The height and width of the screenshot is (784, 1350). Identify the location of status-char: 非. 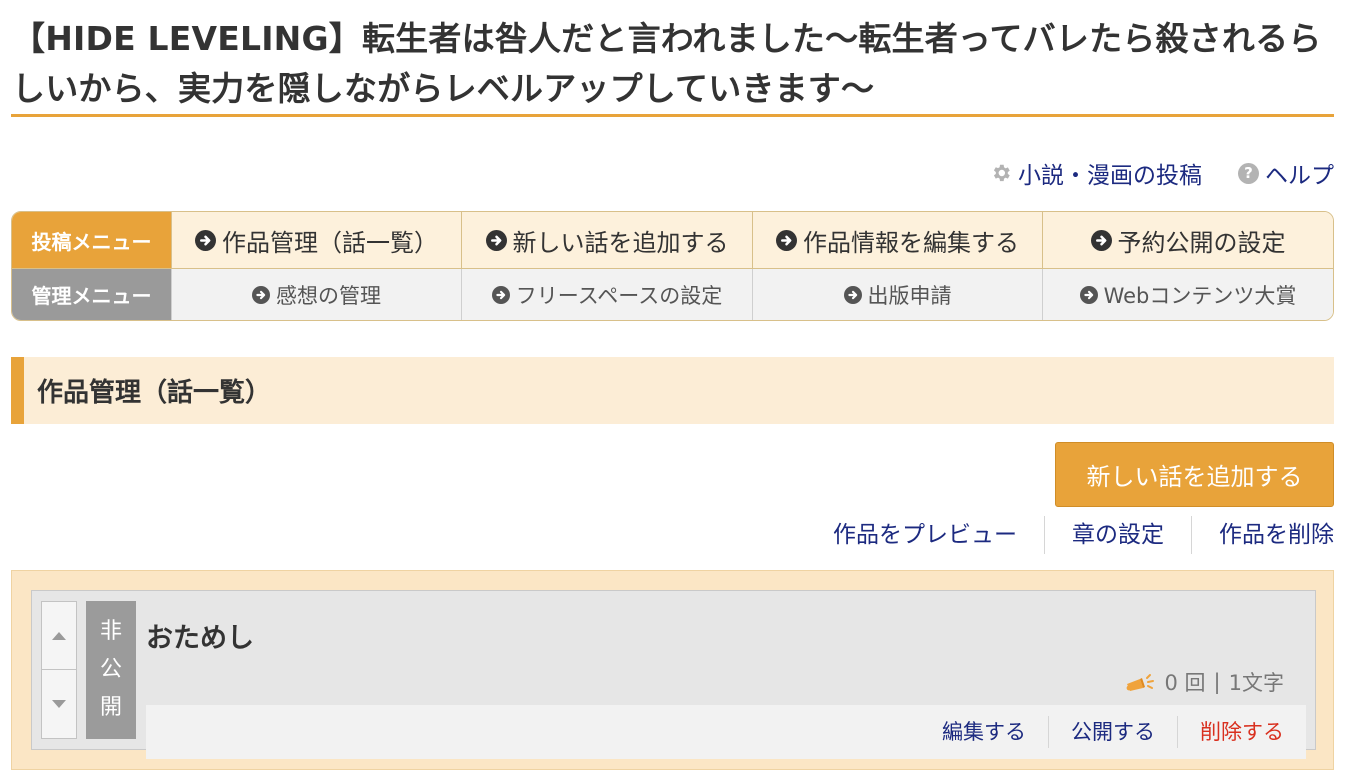
(110, 631).